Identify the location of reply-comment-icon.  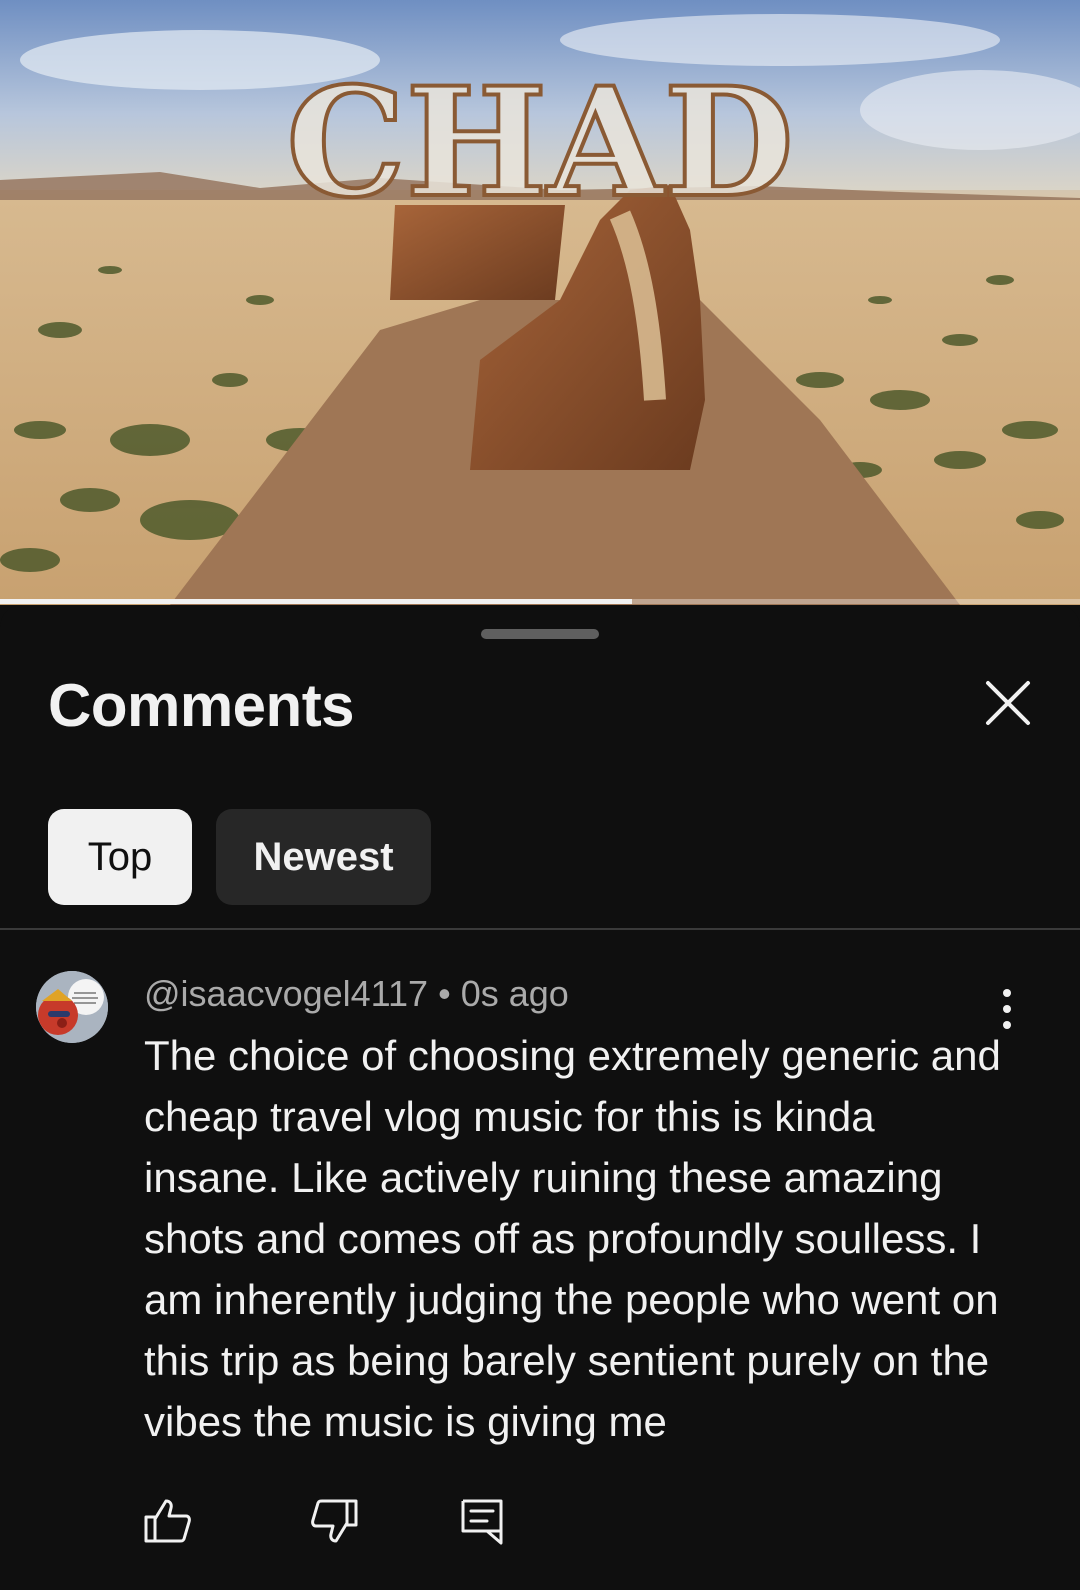
(483, 1521).